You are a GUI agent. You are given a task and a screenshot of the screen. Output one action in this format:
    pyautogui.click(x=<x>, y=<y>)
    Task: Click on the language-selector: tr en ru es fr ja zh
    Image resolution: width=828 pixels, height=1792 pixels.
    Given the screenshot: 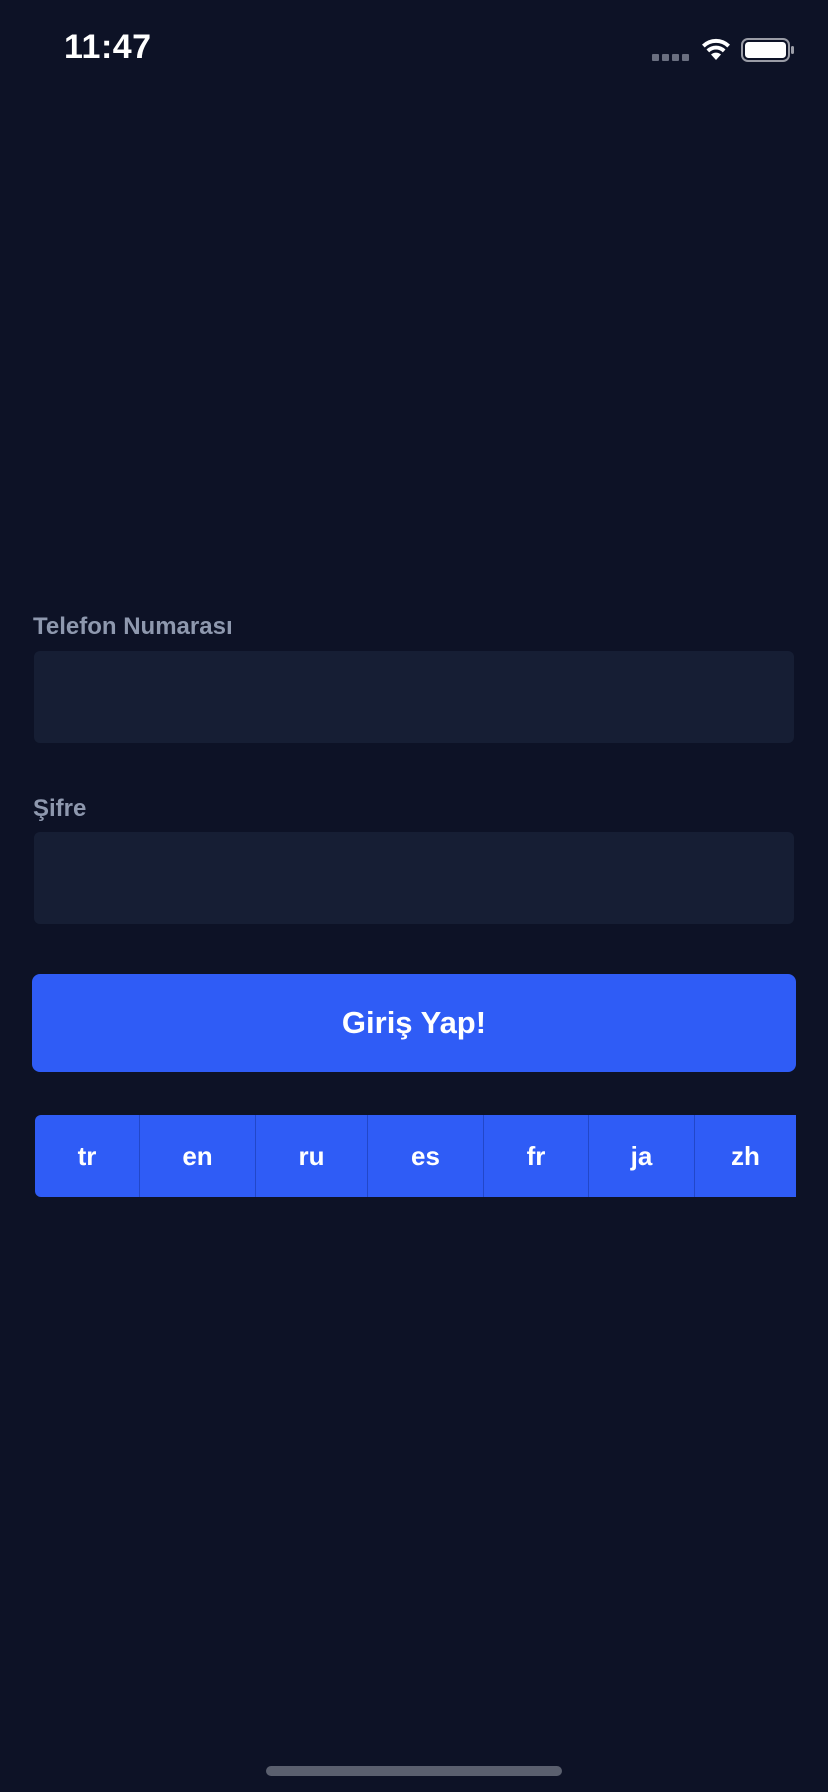 What is the action you would take?
    pyautogui.click(x=415, y=1156)
    